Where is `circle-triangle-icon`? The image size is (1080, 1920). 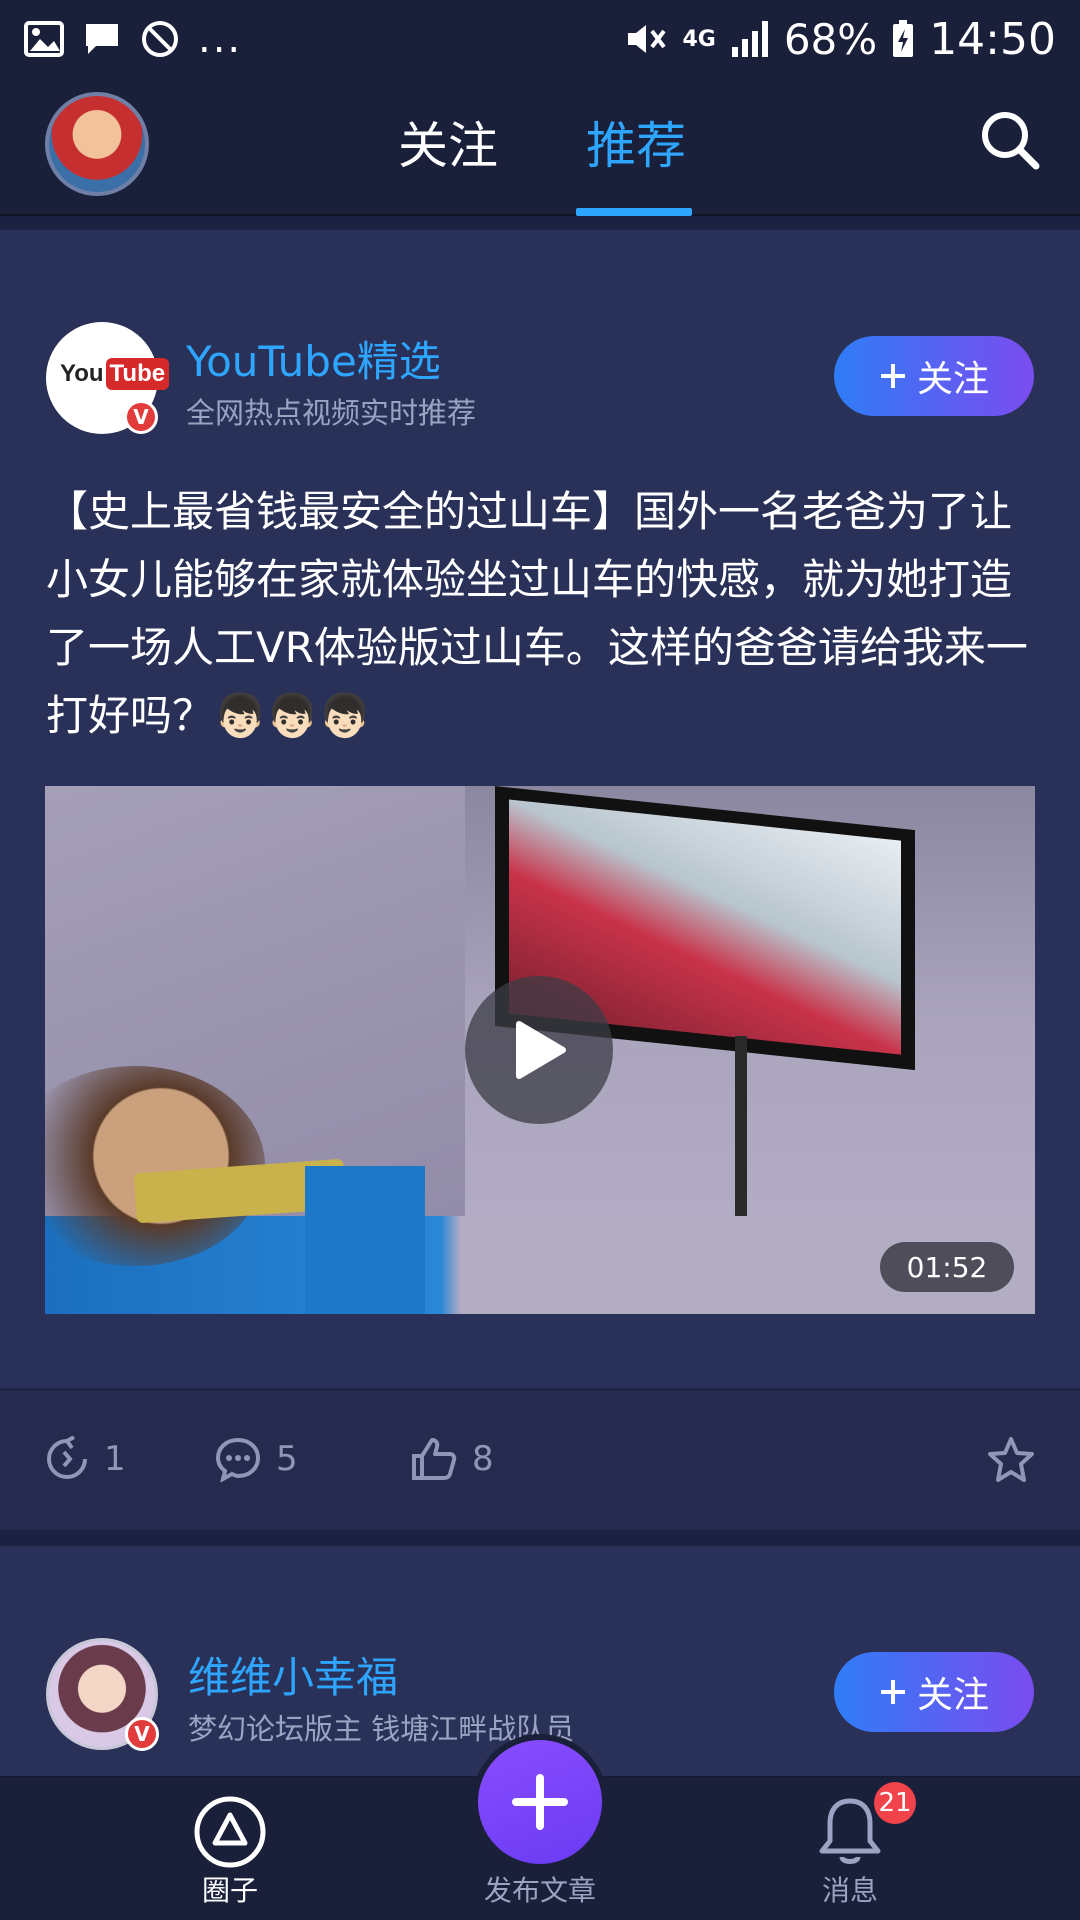
circle-triangle-icon is located at coordinates (230, 1832).